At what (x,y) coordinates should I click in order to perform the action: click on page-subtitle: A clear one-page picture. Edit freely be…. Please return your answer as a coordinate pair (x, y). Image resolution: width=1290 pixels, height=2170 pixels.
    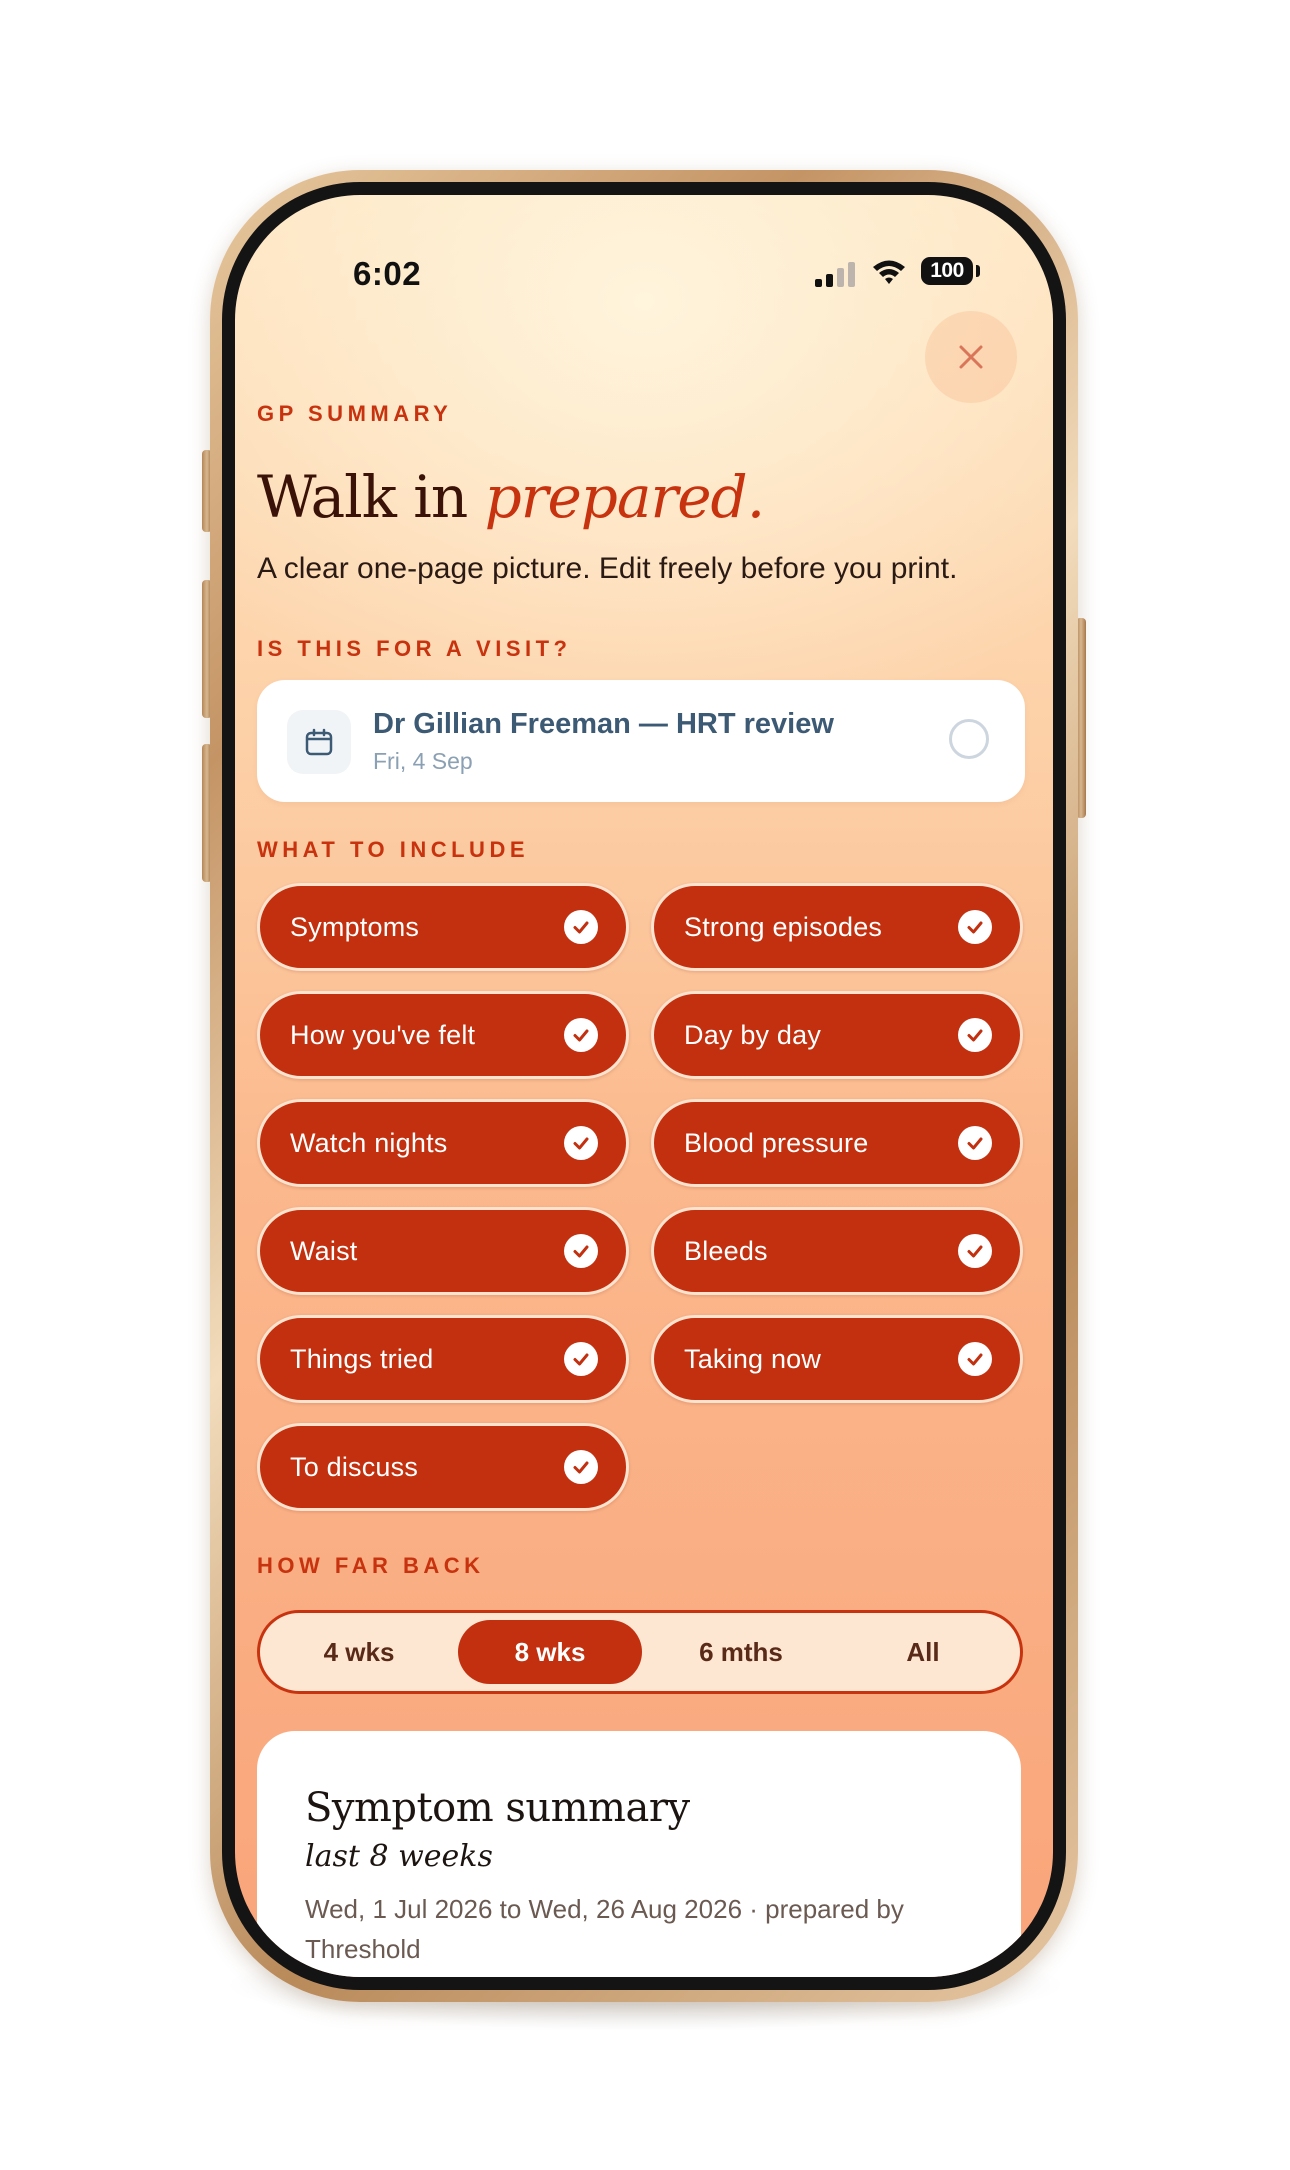
    Looking at the image, I should click on (607, 568).